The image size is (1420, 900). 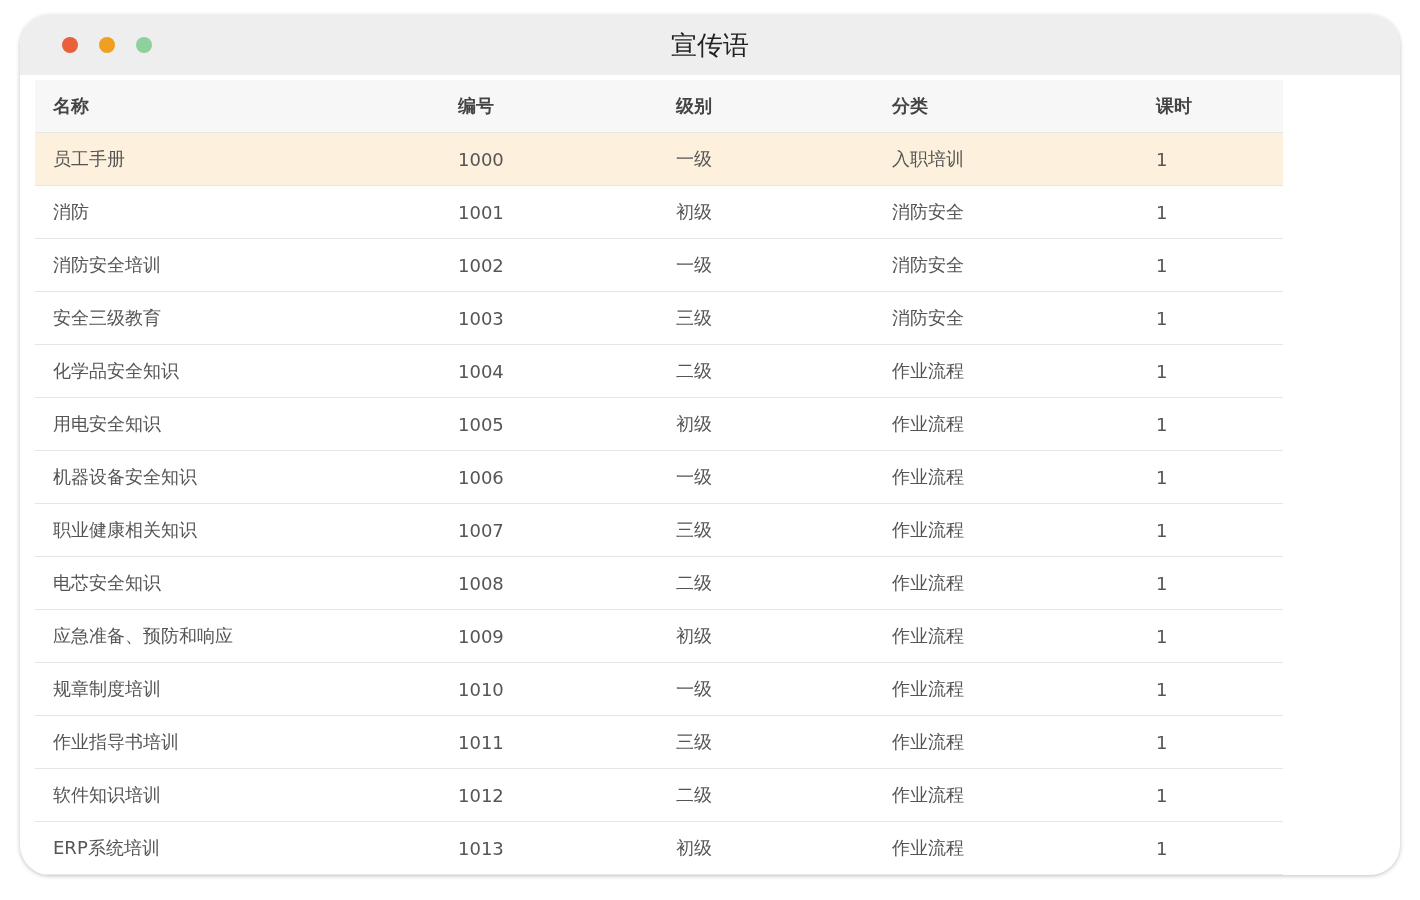 I want to click on table-cell-text: 1004, so click(x=481, y=371).